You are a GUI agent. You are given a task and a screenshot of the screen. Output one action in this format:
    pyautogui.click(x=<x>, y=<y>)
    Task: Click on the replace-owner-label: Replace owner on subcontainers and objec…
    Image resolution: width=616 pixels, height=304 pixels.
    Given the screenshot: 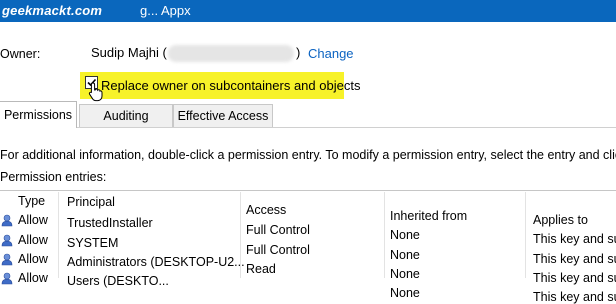 What is the action you would take?
    pyautogui.click(x=230, y=85)
    